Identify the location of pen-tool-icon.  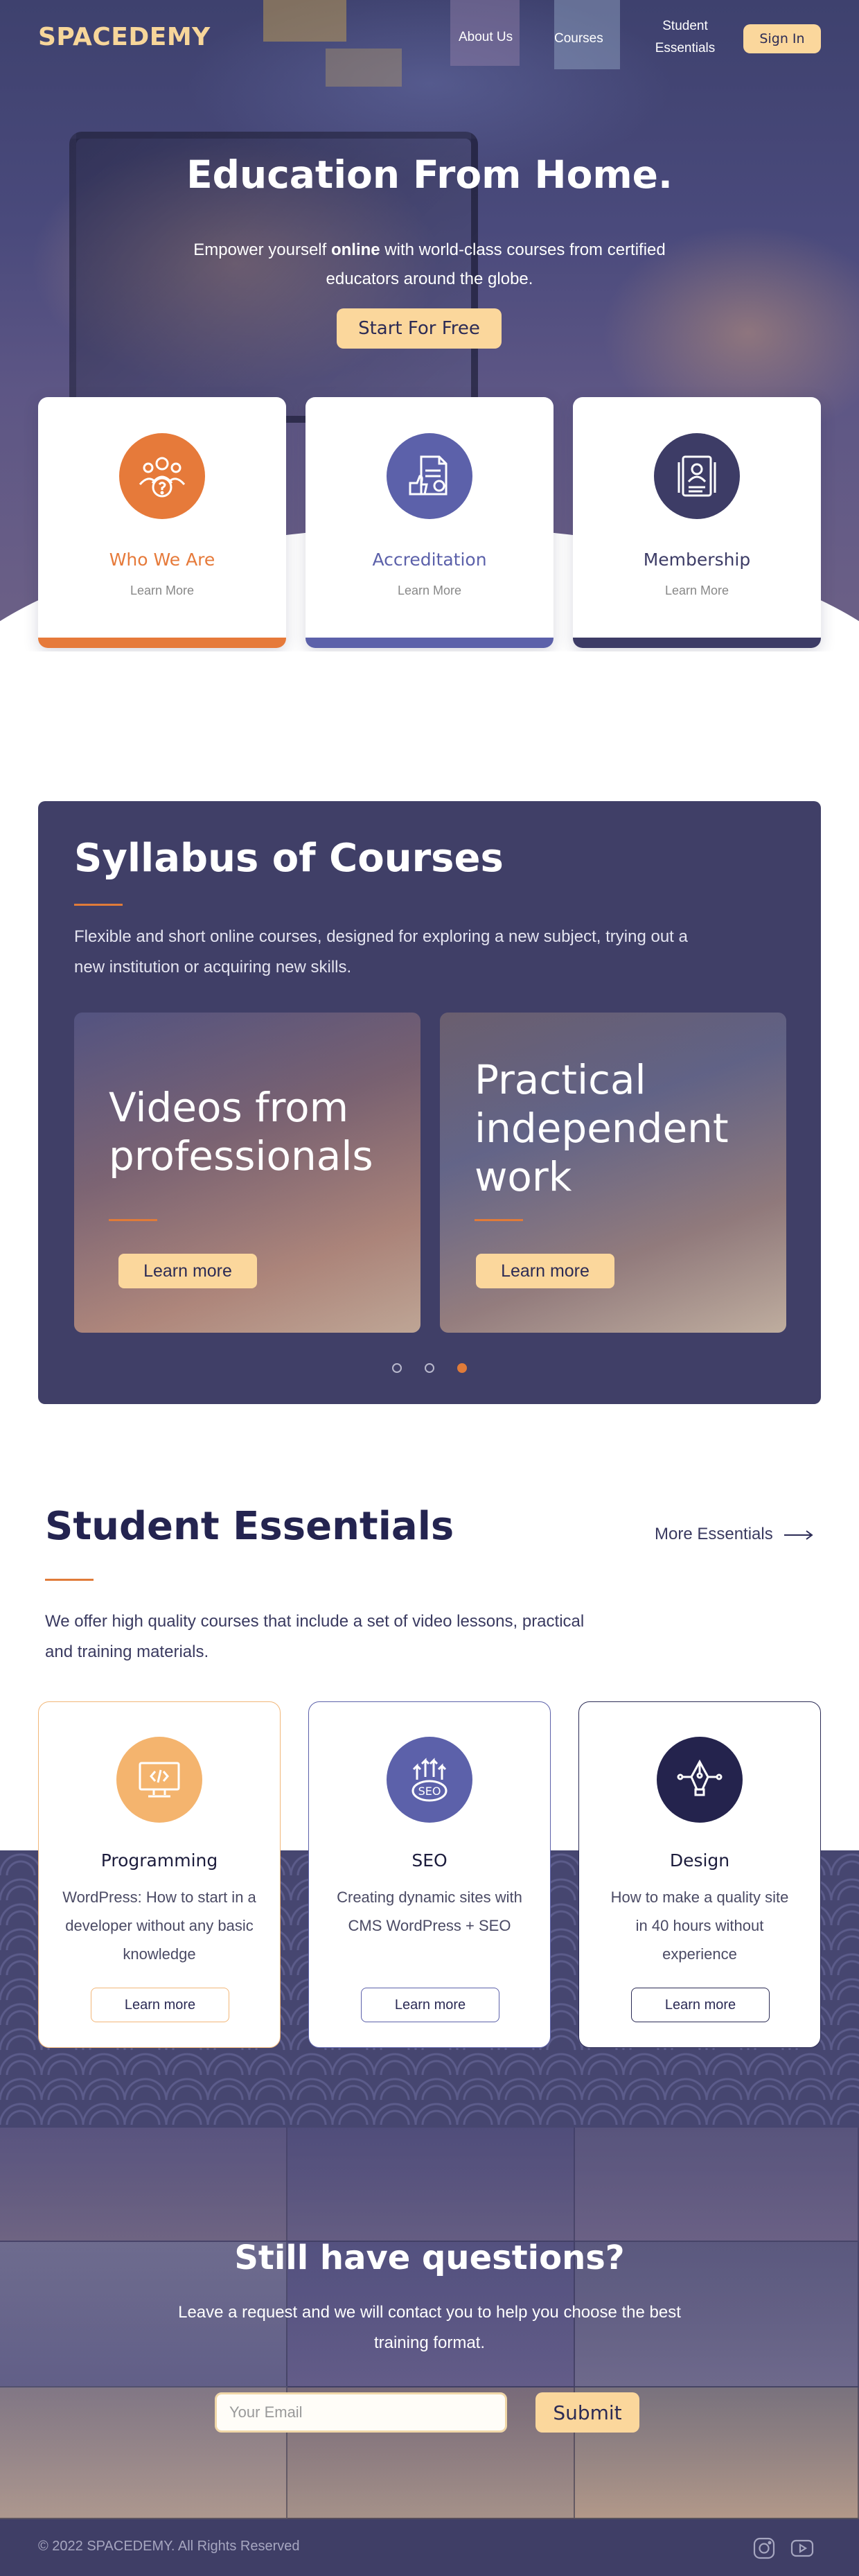
(700, 1780).